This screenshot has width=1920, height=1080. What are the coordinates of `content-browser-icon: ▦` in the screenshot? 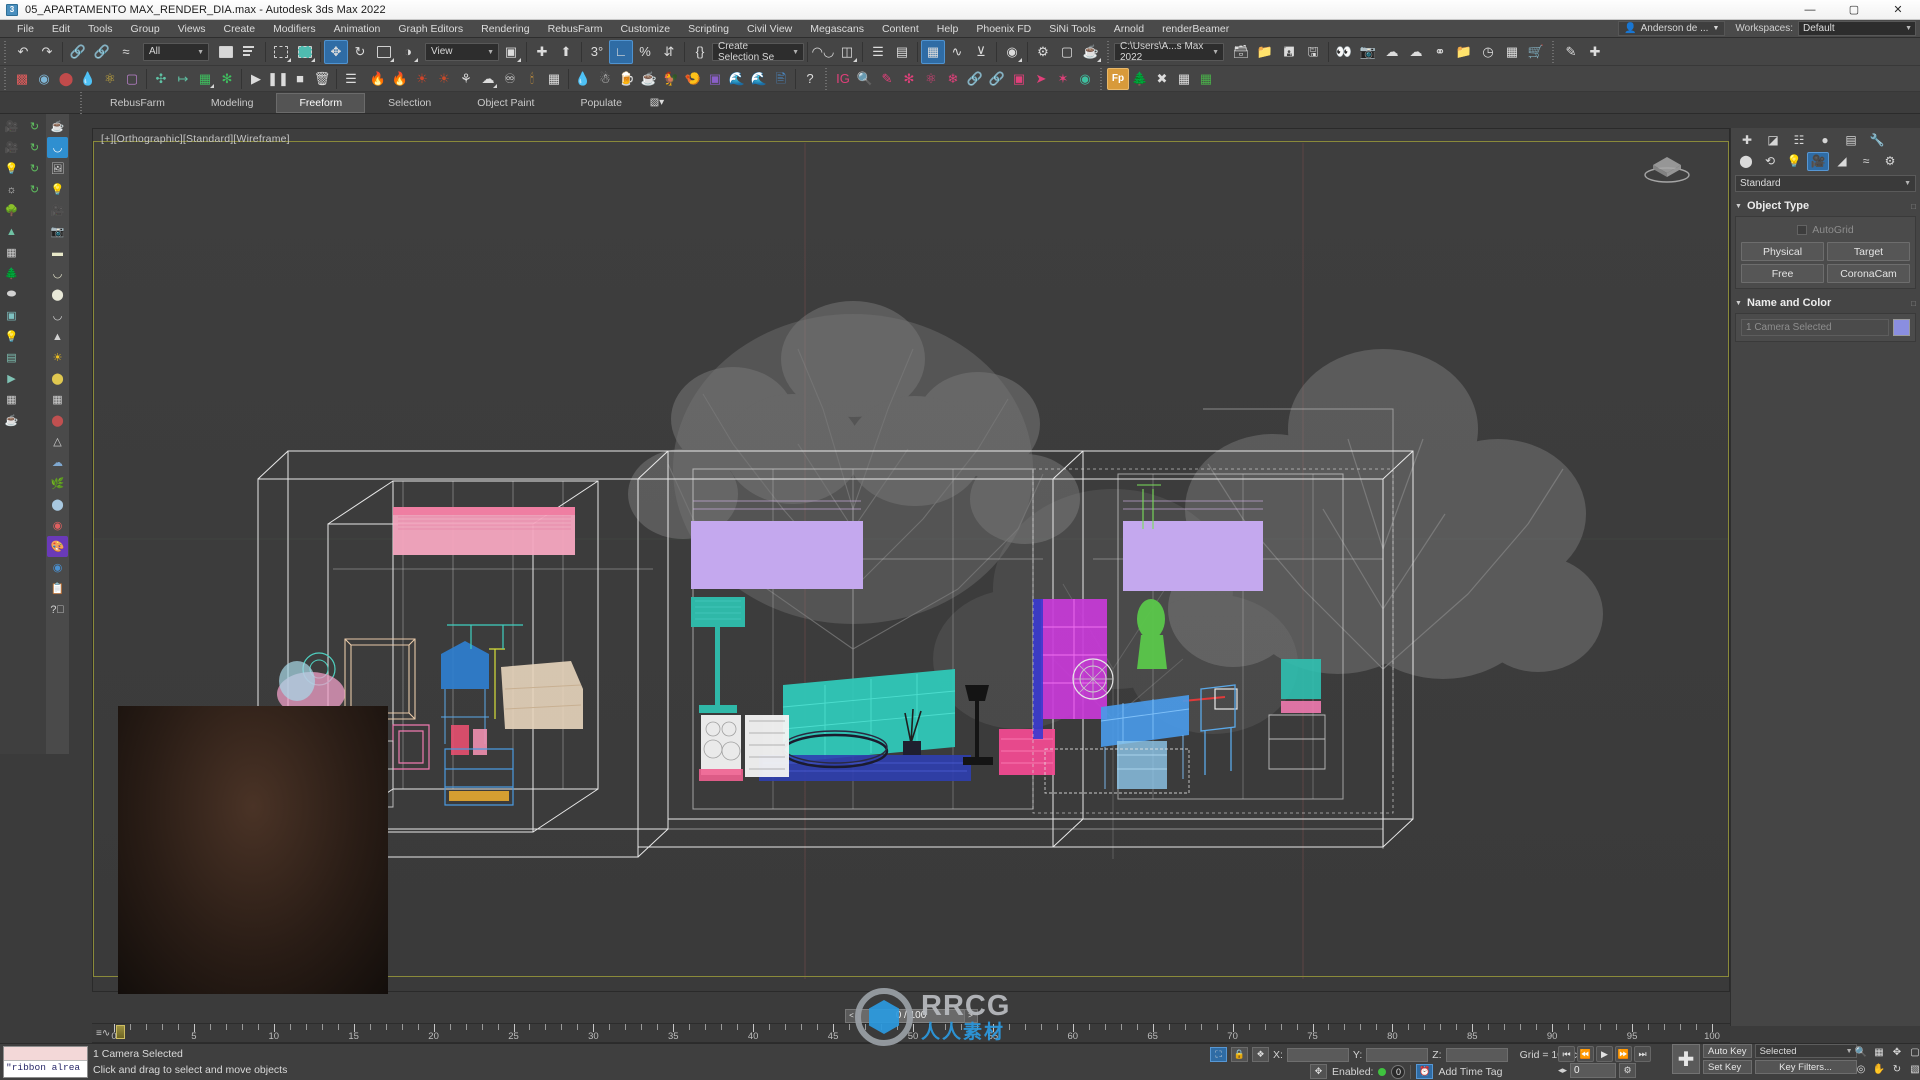 It's located at (1512, 52).